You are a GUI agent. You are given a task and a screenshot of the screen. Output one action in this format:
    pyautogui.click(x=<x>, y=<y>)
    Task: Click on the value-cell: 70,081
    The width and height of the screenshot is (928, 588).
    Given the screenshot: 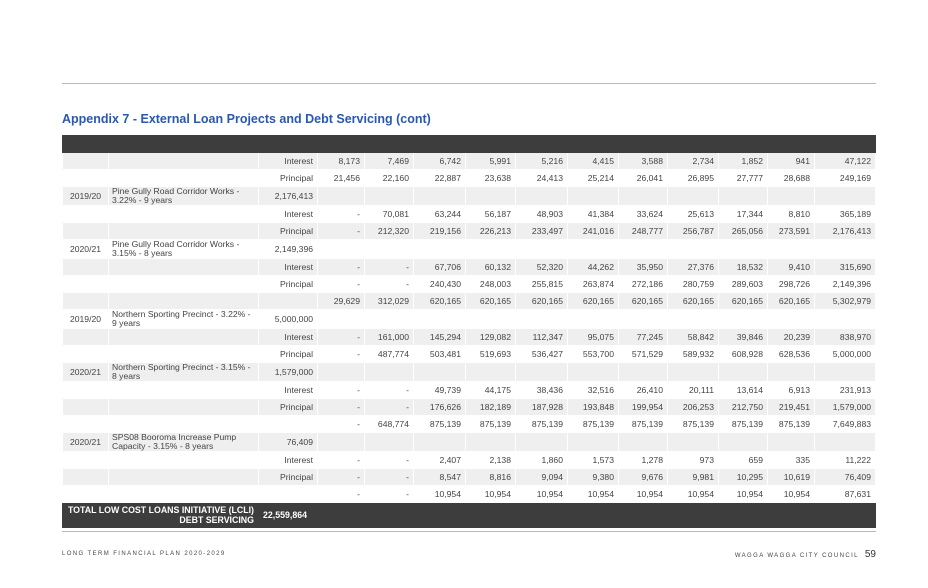 What is the action you would take?
    pyautogui.click(x=389, y=214)
    